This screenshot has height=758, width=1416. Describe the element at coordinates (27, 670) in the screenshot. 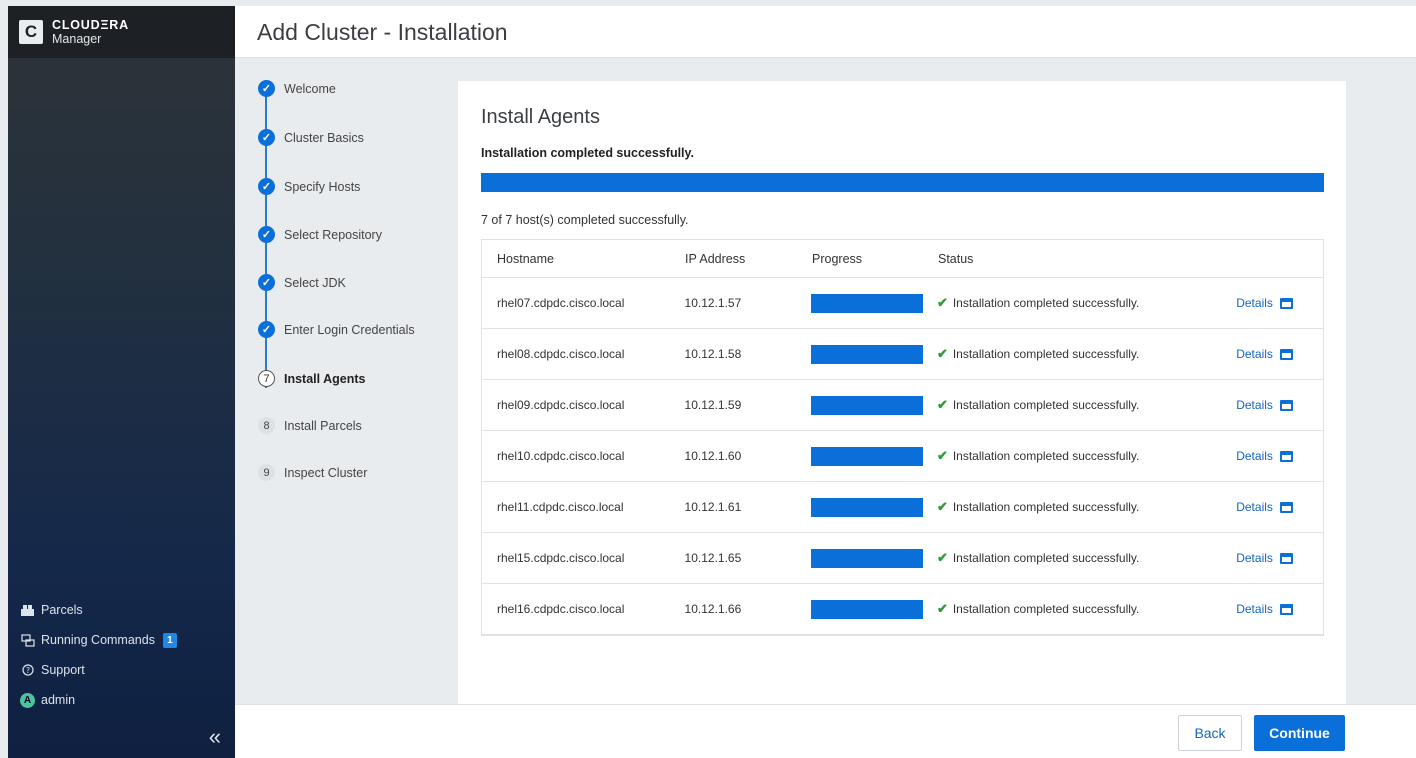

I see `support-icon: ?` at that location.